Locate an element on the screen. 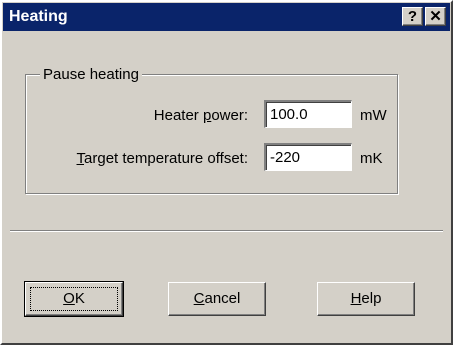  close-icon: ✕ is located at coordinates (435, 16).